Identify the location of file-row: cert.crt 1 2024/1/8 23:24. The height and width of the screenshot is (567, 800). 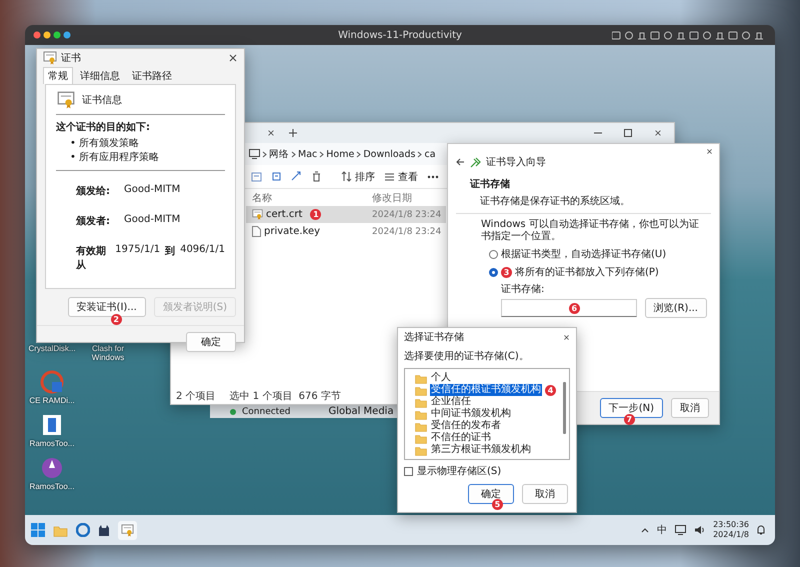
(346, 214).